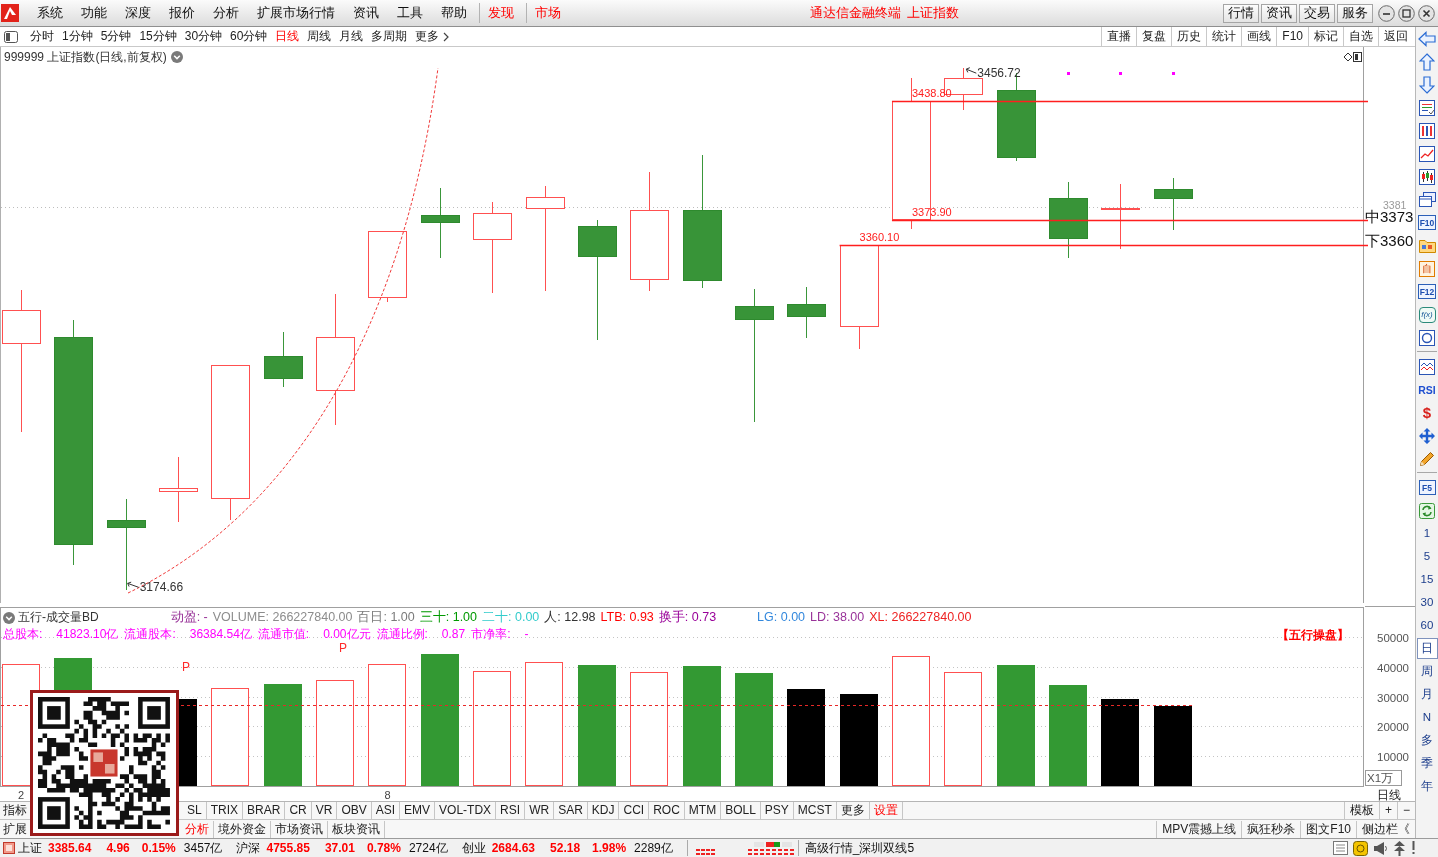  Describe the element at coordinates (1427, 61) in the screenshot. I see `up-arrow-icon` at that location.